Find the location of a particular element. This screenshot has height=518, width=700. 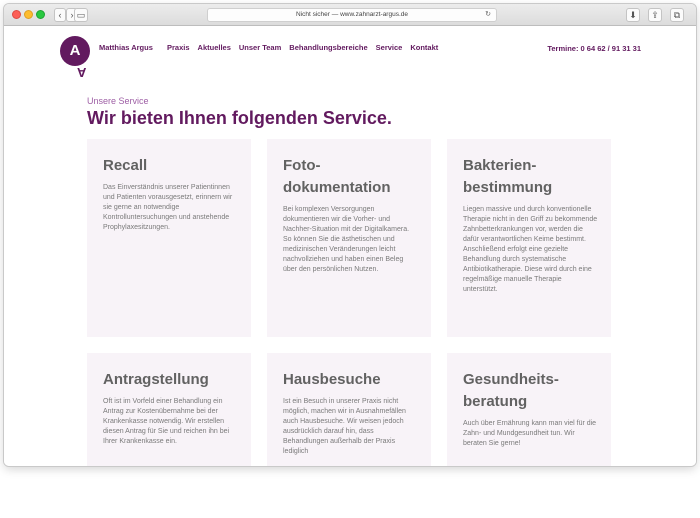

logo-icon: A is located at coordinates (75, 51).